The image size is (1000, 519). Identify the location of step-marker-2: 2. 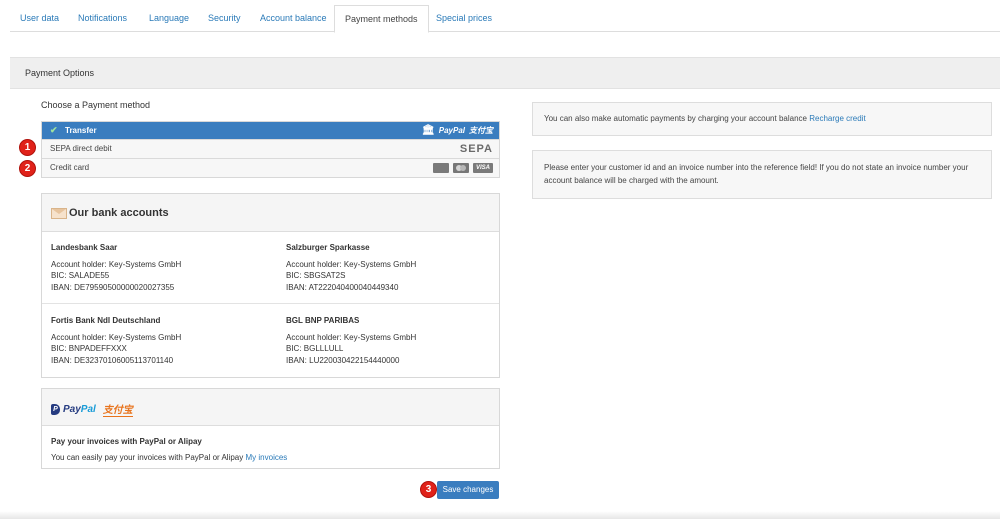
(27, 168).